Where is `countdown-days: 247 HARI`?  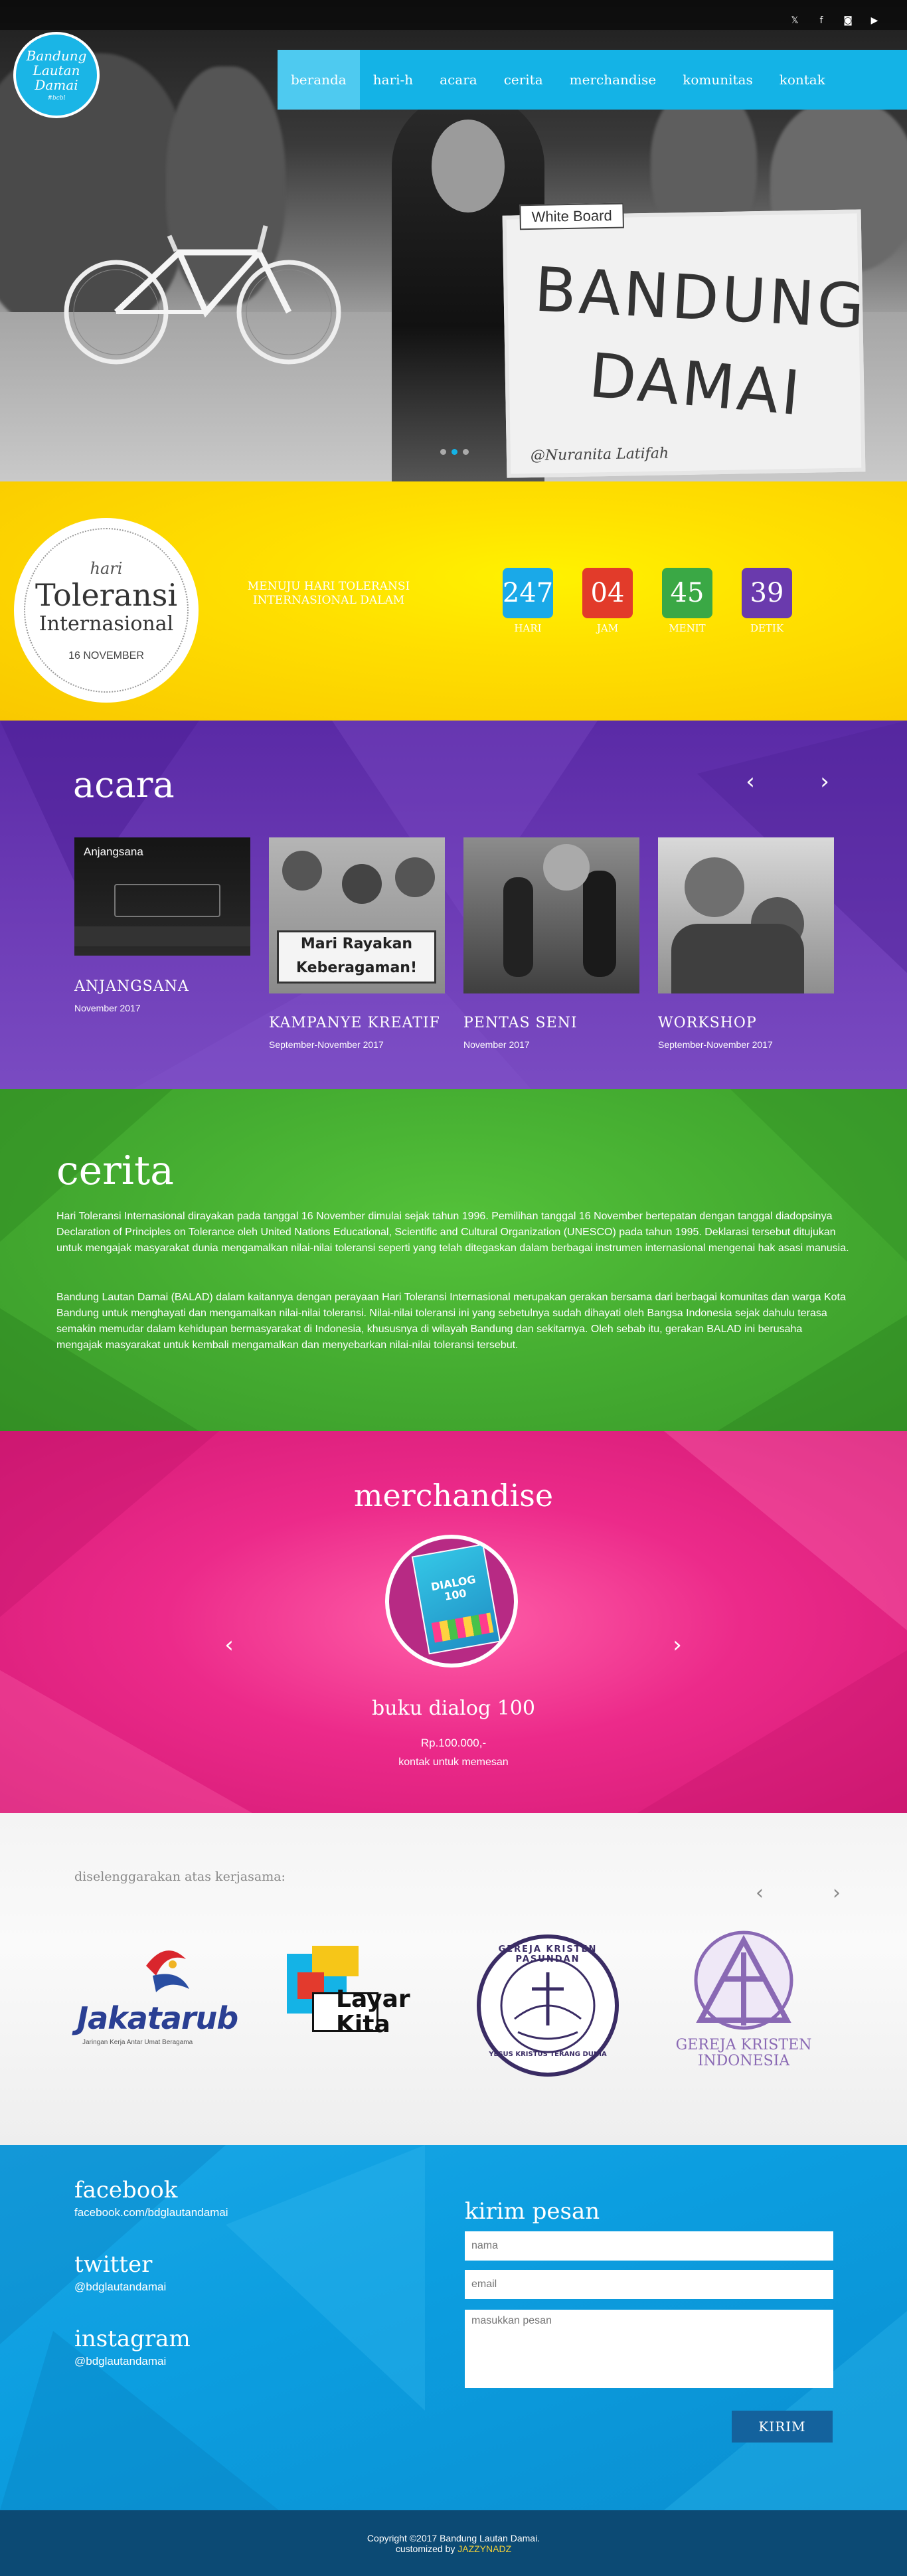
countdown-days: 247 HARI is located at coordinates (528, 601).